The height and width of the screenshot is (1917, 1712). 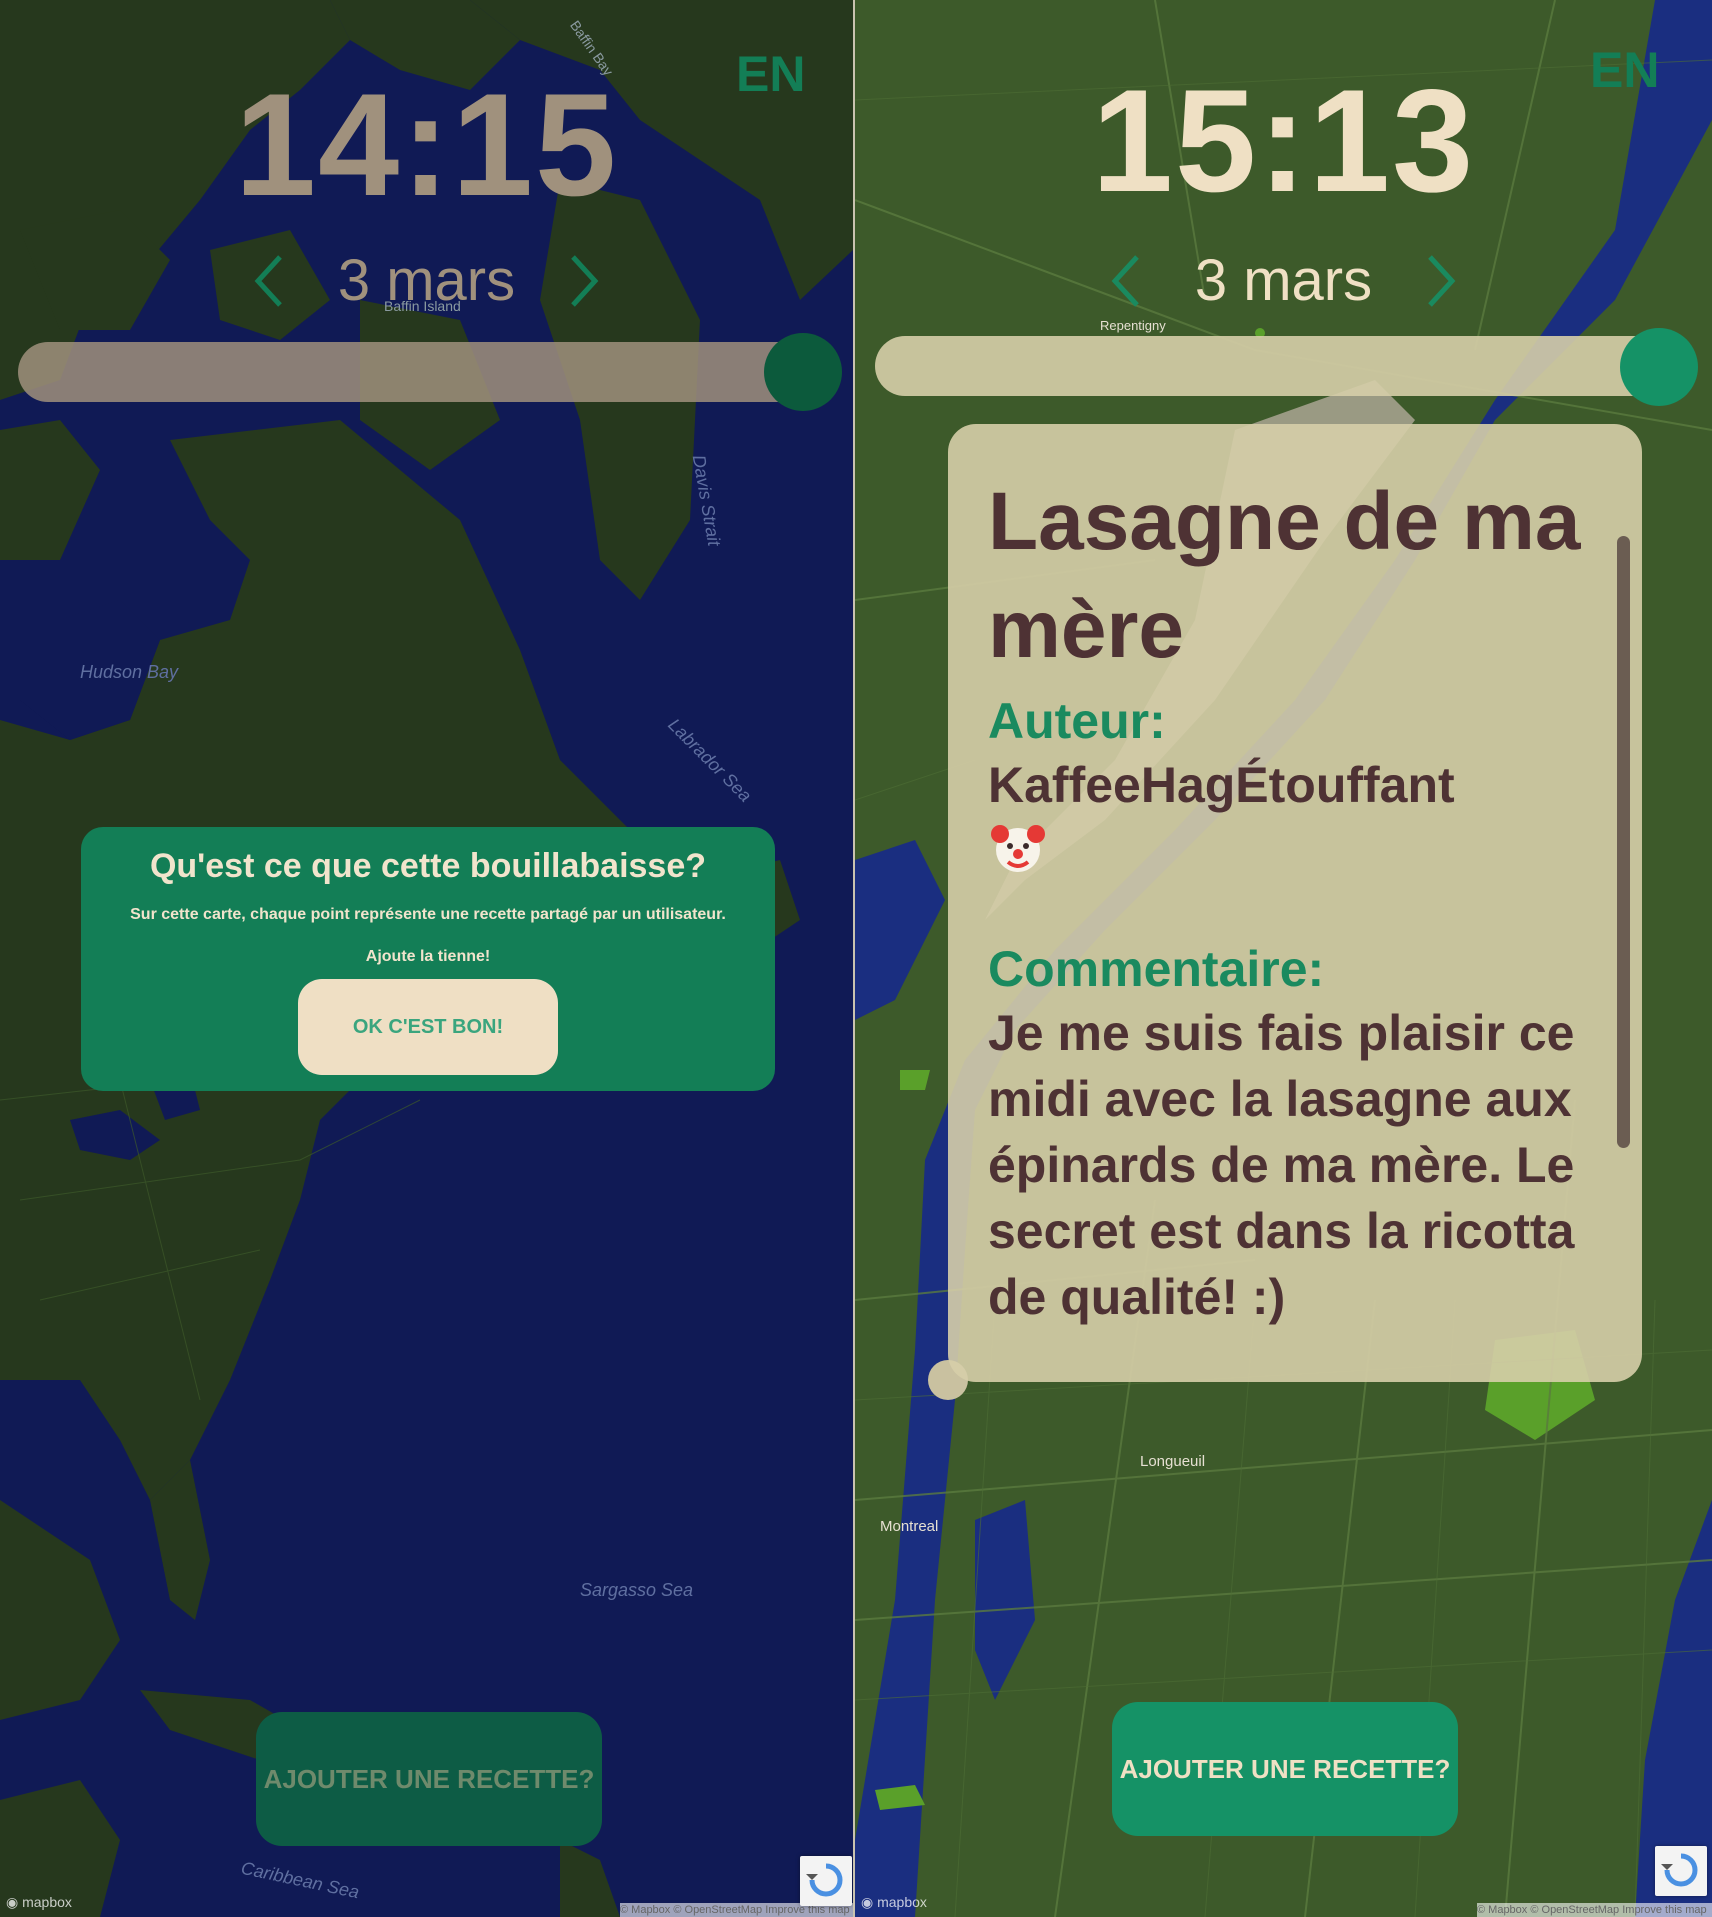 I want to click on ok-button: OK C'EST BON!, so click(x=428, y=1027).